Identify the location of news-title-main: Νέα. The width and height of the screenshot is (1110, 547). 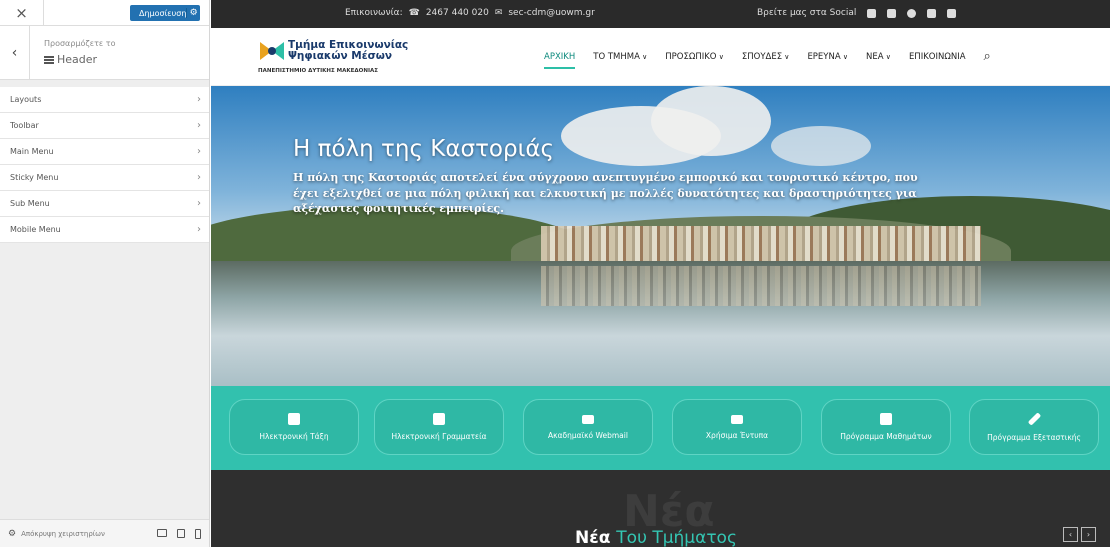
(593, 537).